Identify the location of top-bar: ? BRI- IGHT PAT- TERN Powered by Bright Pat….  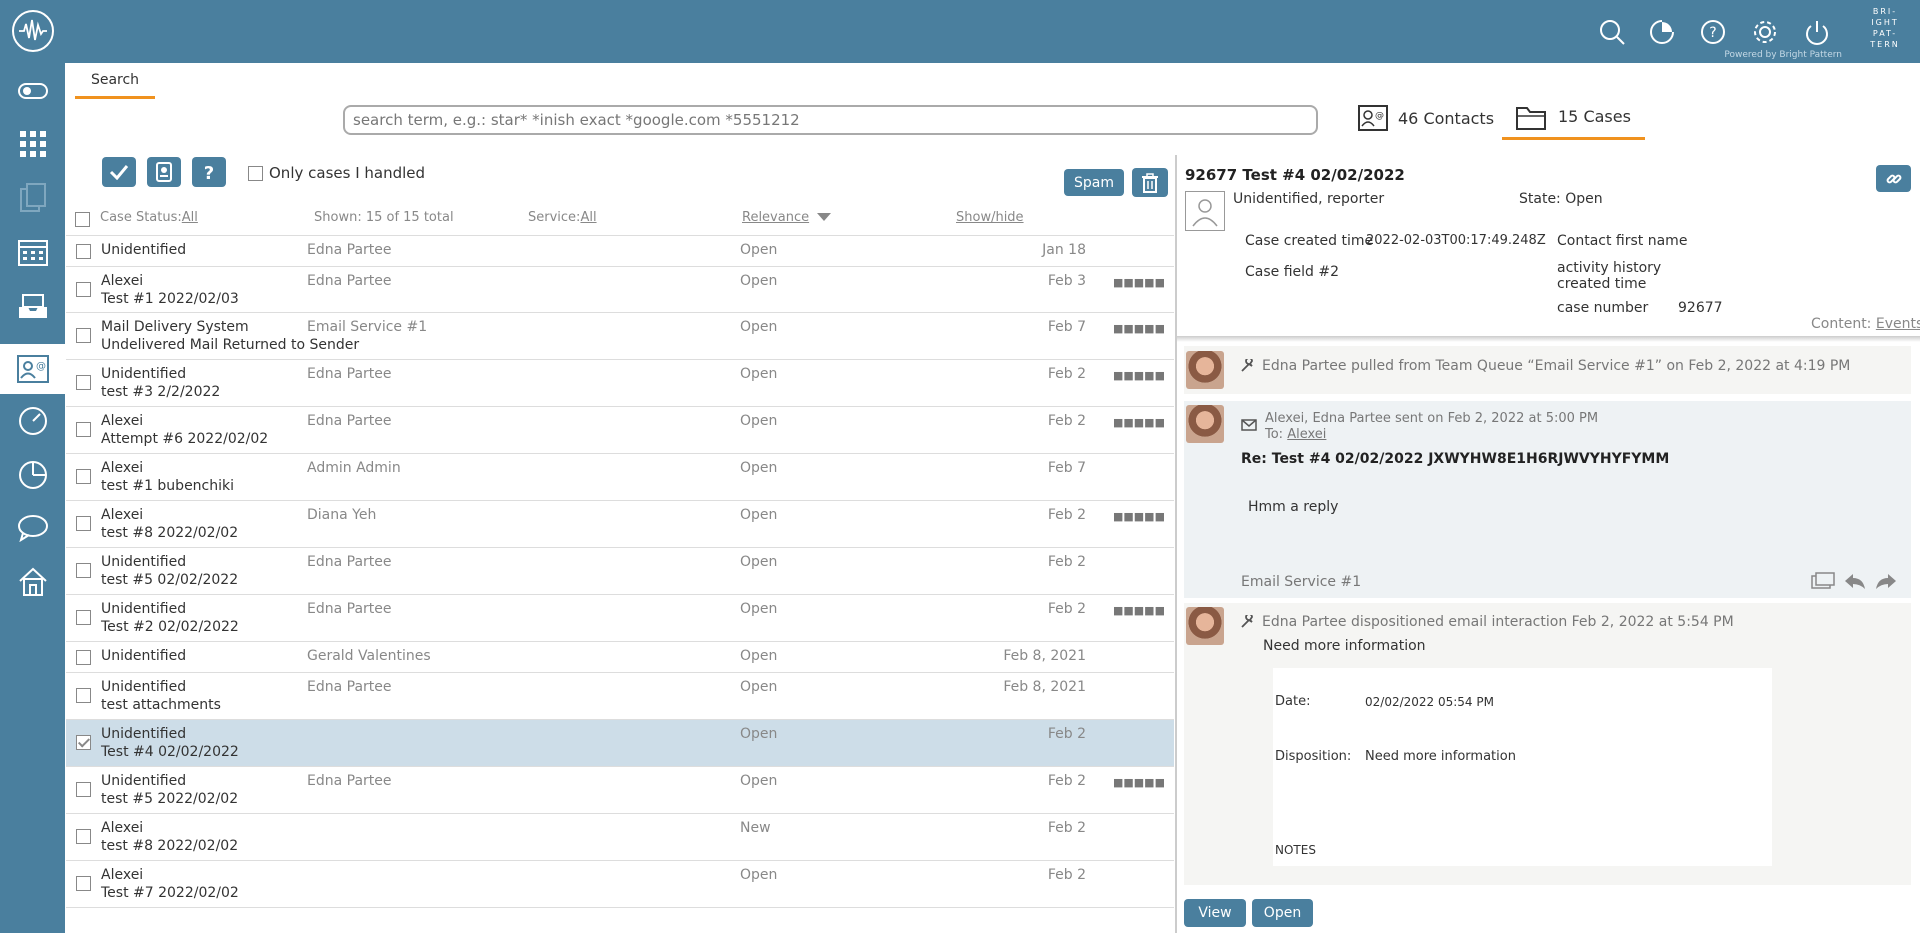
(960, 31).